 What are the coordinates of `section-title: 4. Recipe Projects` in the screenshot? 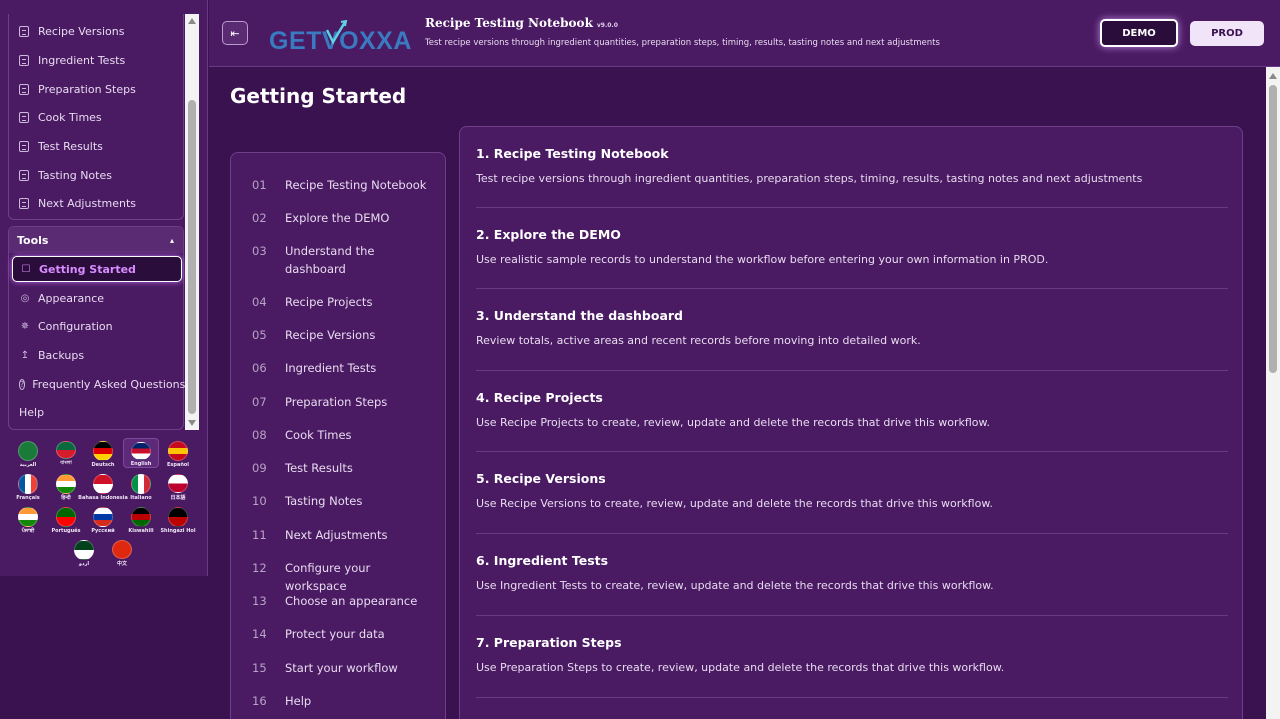 It's located at (539, 397).